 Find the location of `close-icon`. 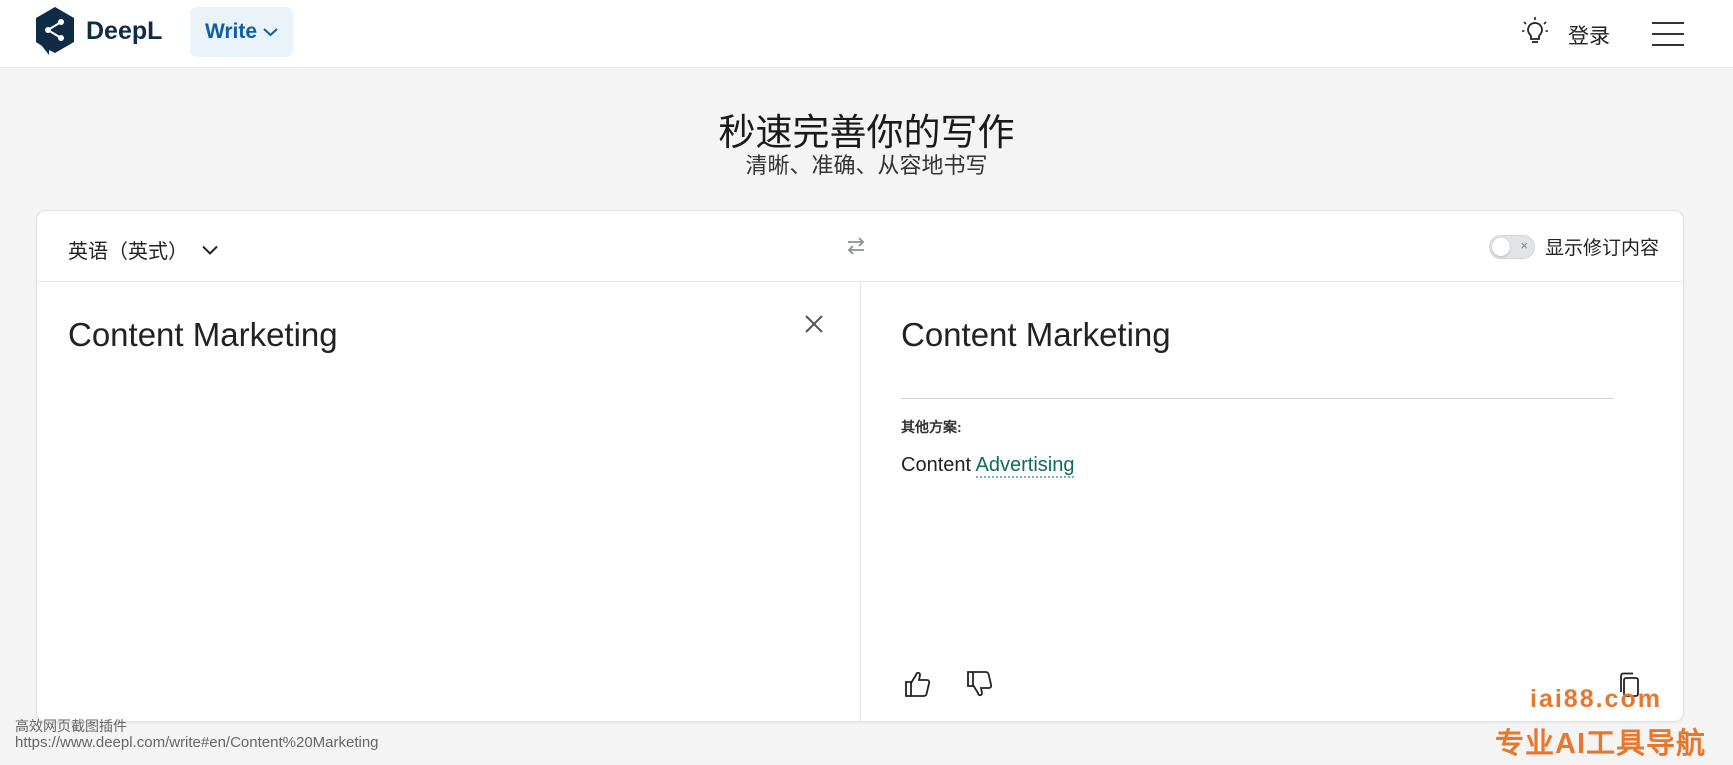

close-icon is located at coordinates (814, 324).